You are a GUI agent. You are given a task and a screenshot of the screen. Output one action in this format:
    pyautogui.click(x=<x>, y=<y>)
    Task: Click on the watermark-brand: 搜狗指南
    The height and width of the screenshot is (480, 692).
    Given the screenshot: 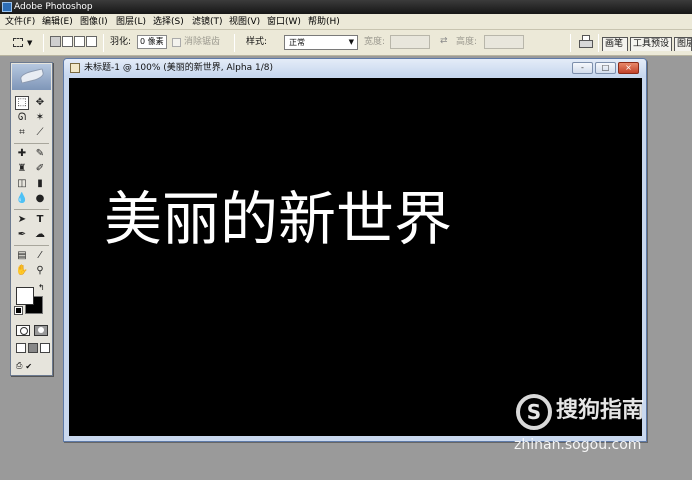 What is the action you would take?
    pyautogui.click(x=600, y=410)
    